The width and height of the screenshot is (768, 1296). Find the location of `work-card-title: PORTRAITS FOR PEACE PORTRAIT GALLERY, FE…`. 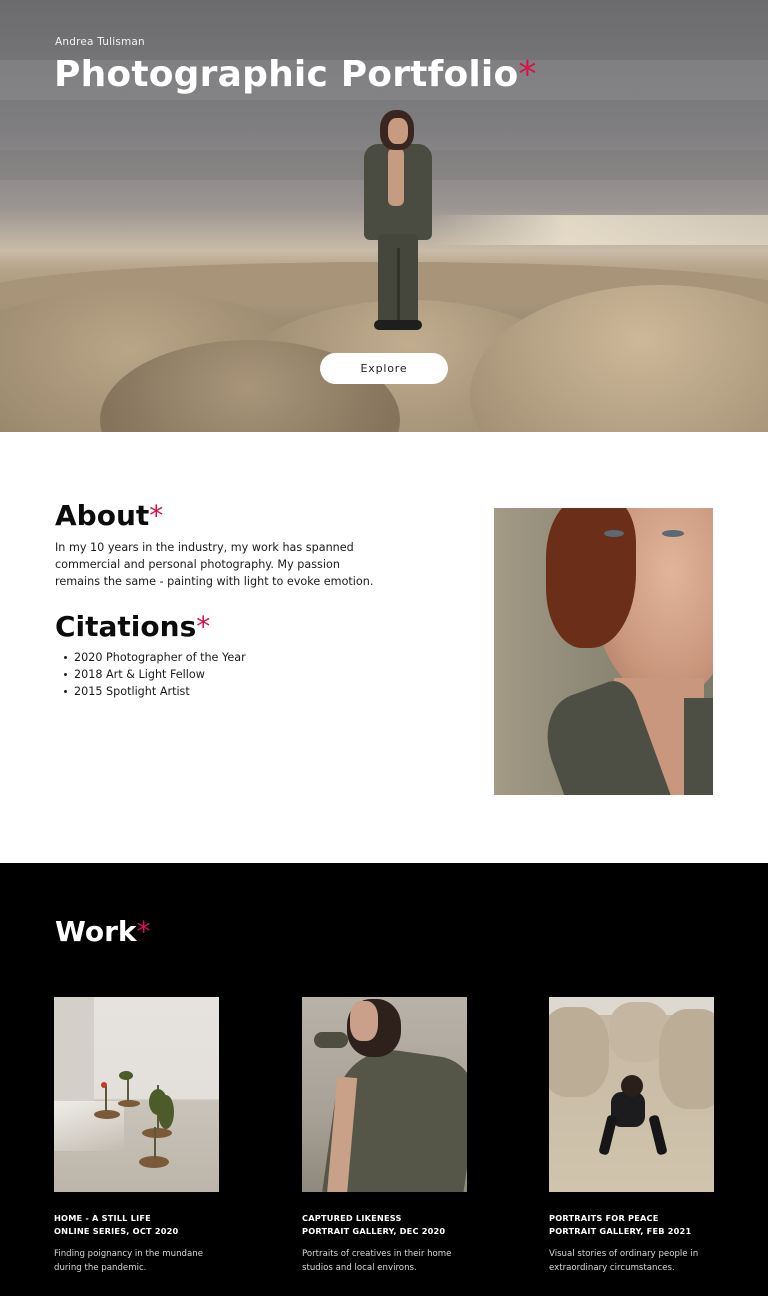

work-card-title: PORTRAITS FOR PEACE PORTRAIT GALLERY, FE… is located at coordinates (631, 1225).